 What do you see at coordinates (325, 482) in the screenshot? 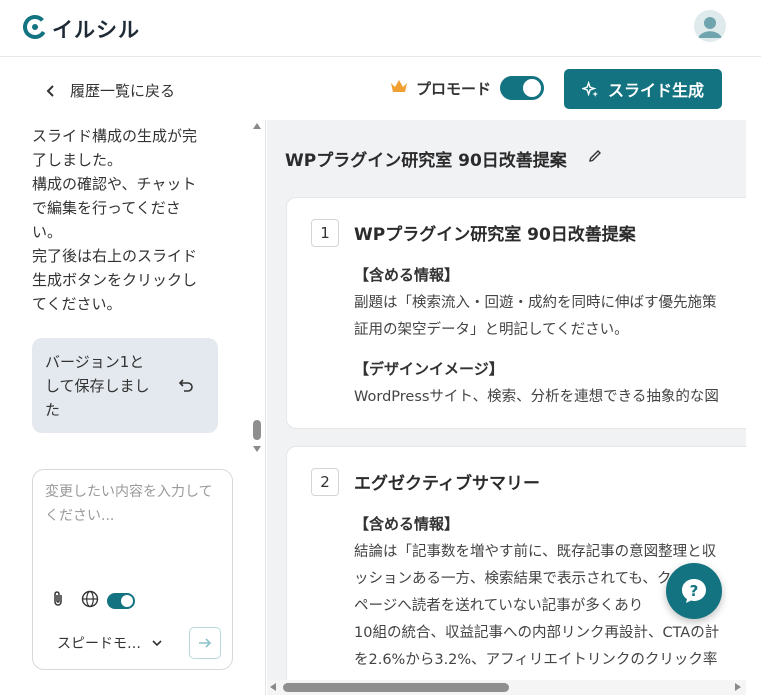
I see `slide-number: 2` at bounding box center [325, 482].